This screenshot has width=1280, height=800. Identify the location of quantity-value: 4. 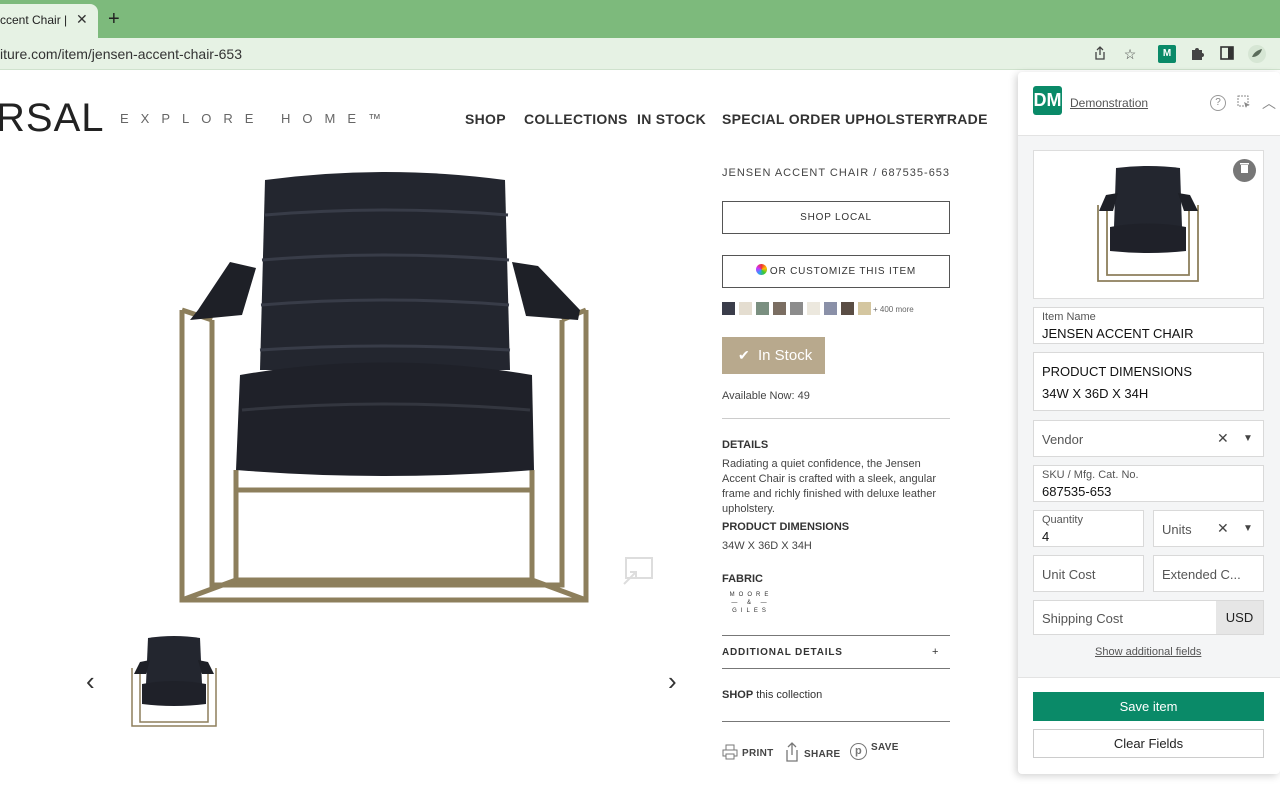
(1046, 536).